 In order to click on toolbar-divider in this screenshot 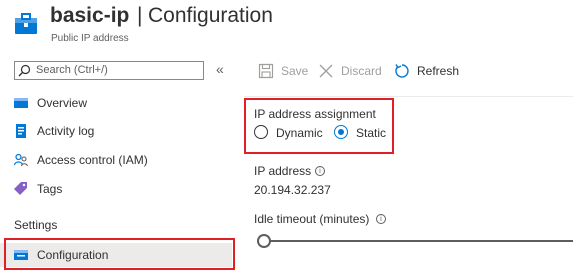, I will do `click(408, 96)`.